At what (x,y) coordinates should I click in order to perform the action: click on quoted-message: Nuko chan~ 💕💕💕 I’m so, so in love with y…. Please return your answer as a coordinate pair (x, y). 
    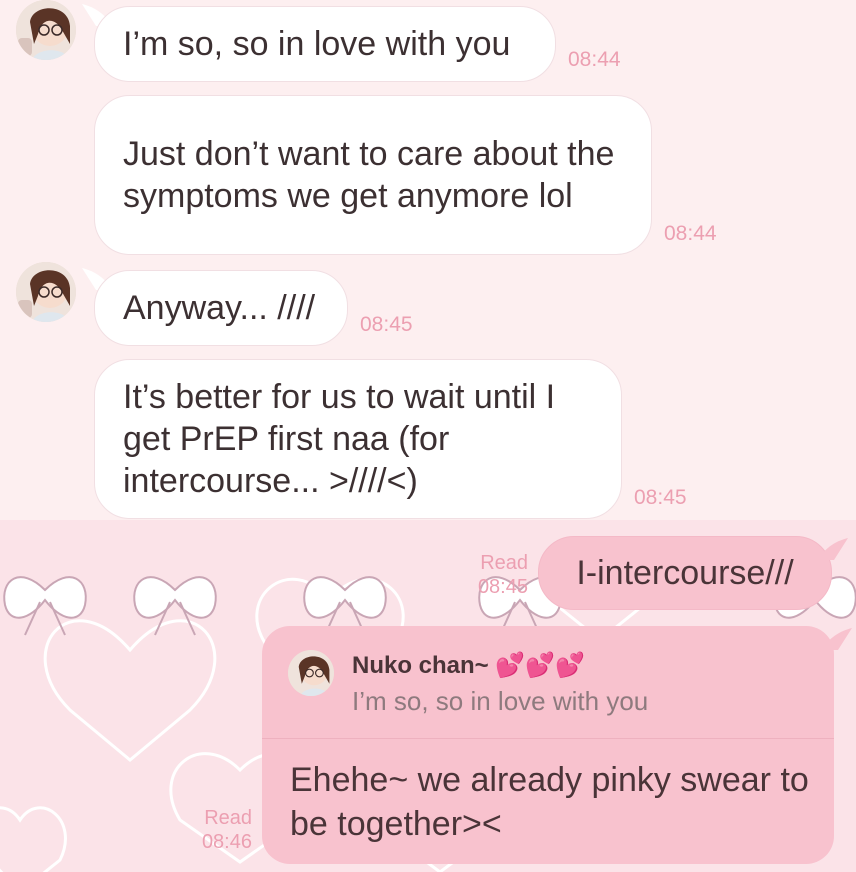
    Looking at the image, I should click on (548, 682).